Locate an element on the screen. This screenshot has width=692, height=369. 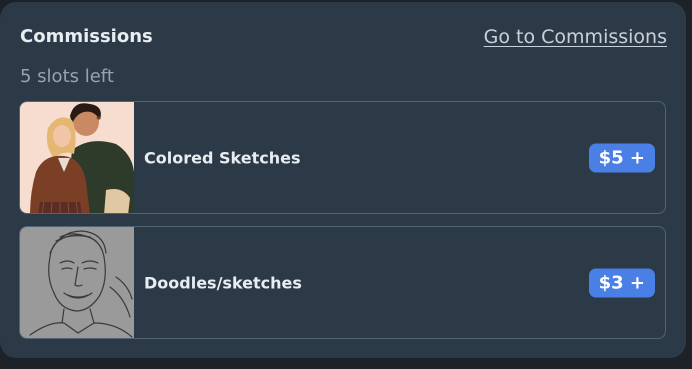
commissions-title: Commissions is located at coordinates (86, 36).